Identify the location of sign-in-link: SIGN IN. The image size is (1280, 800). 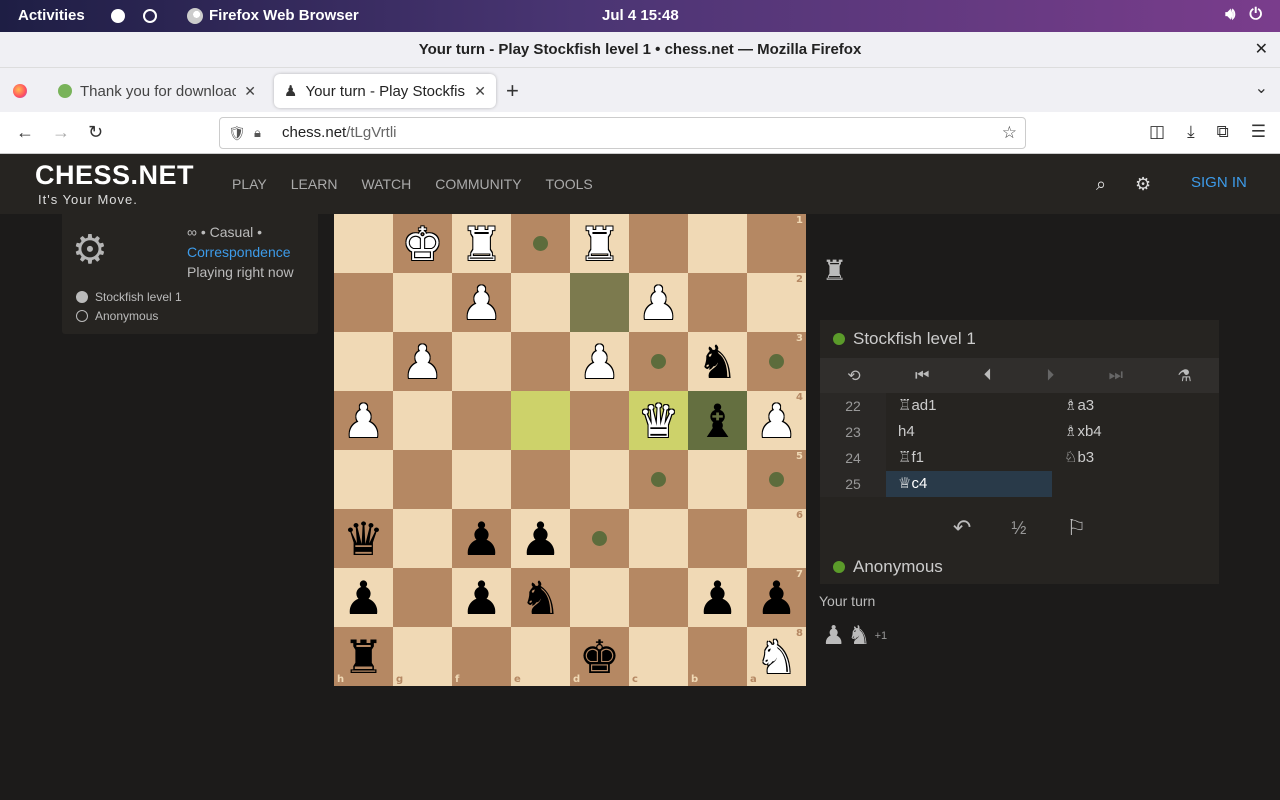
(1219, 182).